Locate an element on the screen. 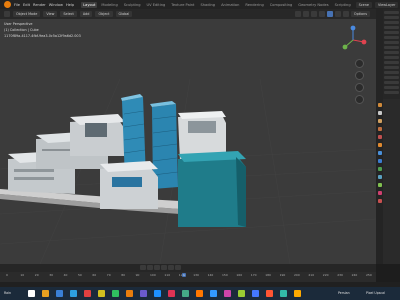 This screenshot has width=400, height=300. transform-orientation-dropdown: Global is located at coordinates (124, 14).